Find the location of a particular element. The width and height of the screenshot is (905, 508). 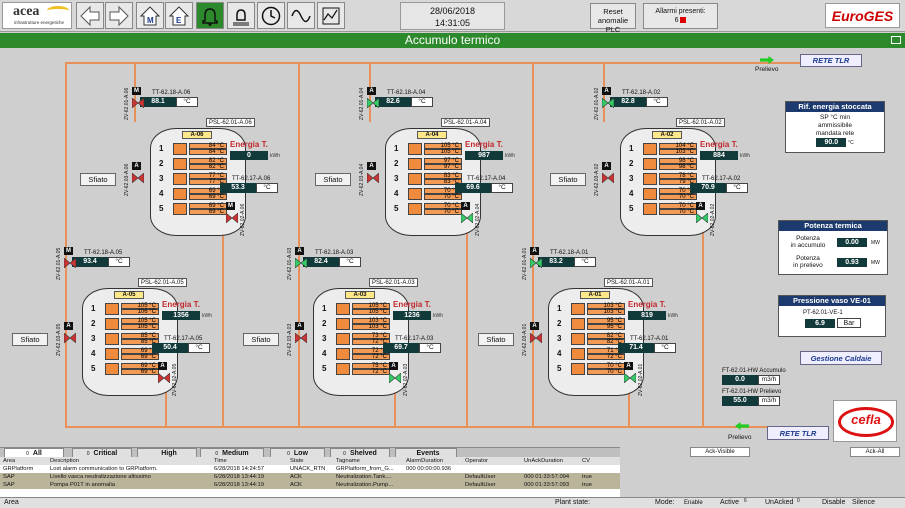

energy-block-a-05: Energia T. 1356 kWh is located at coordinates (187, 310).